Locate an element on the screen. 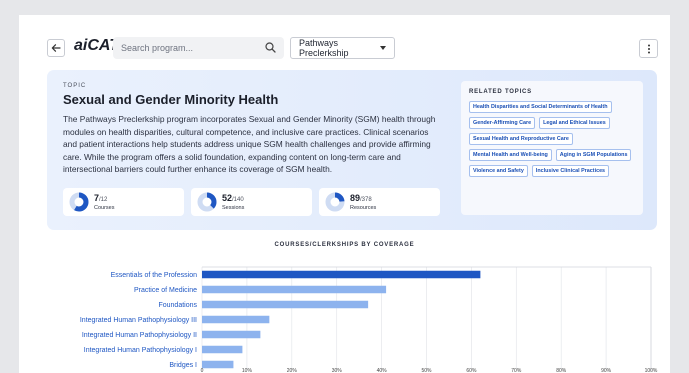 This screenshot has width=689, height=373. x-tick-label: 80% is located at coordinates (561, 370).